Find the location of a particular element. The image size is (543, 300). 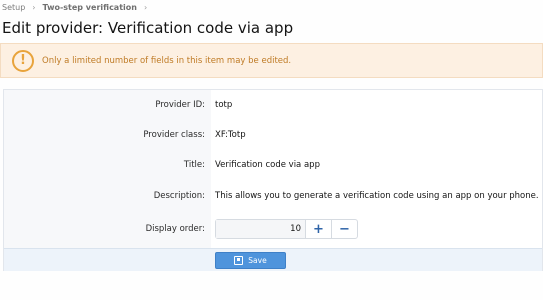

row-provider-class: Provider class: XF:Totp is located at coordinates (273, 135).